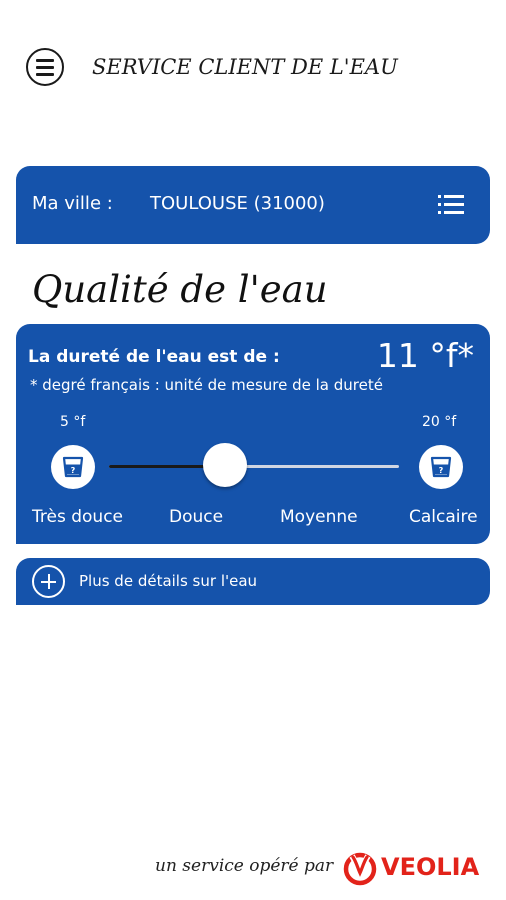  Describe the element at coordinates (77, 517) in the screenshot. I see `level-tres-douce: Très douce` at that location.